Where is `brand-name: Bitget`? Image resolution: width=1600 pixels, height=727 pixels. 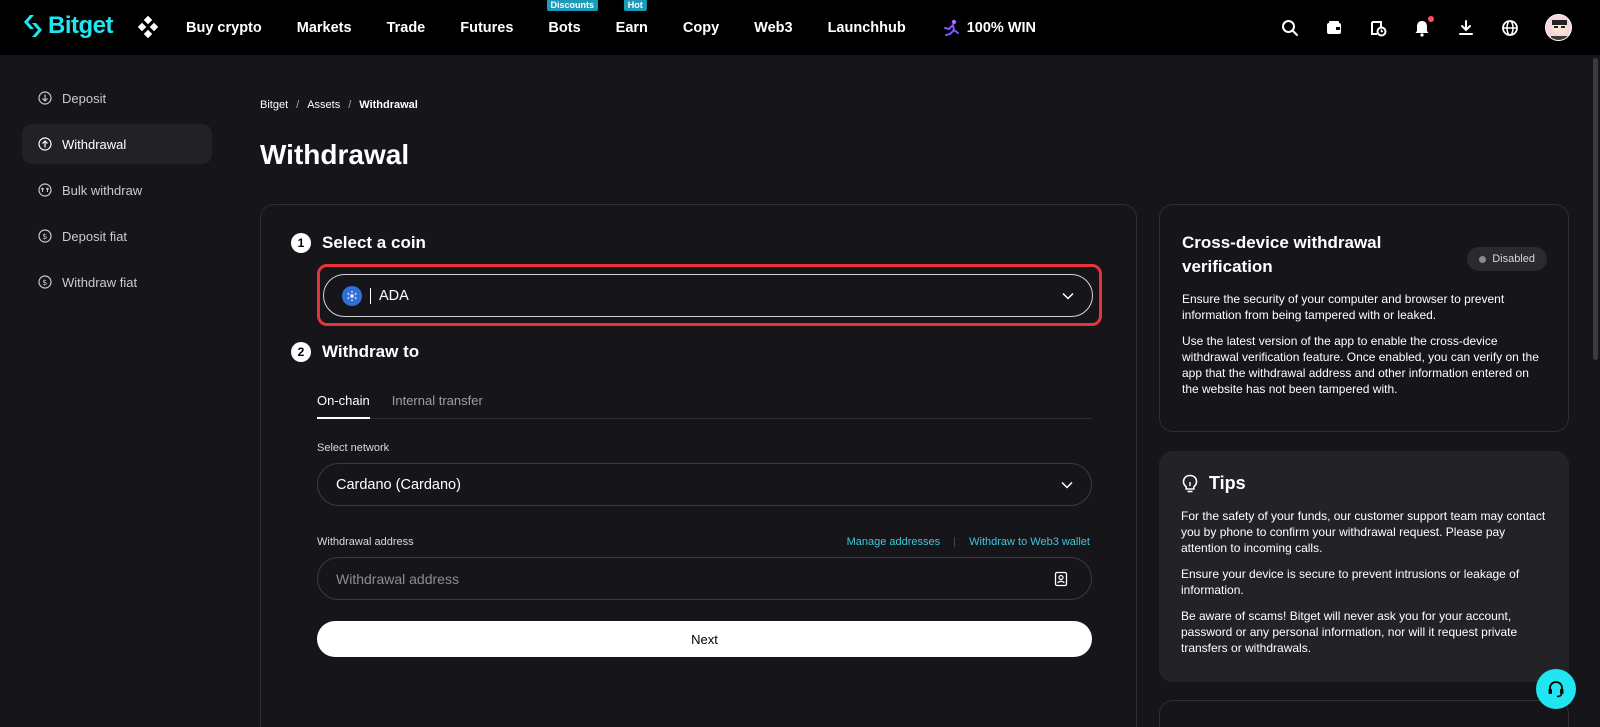 brand-name: Bitget is located at coordinates (81, 25).